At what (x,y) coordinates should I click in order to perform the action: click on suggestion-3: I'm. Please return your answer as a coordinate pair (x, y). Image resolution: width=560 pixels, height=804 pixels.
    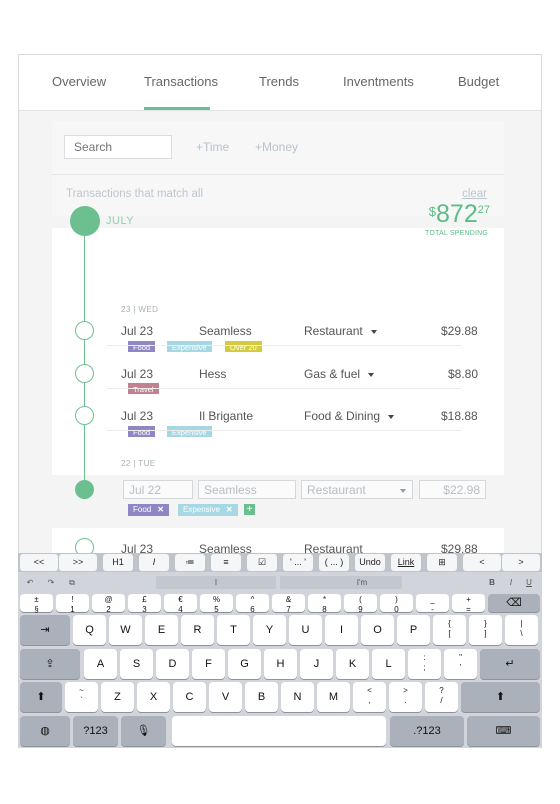
    Looking at the image, I should click on (362, 582).